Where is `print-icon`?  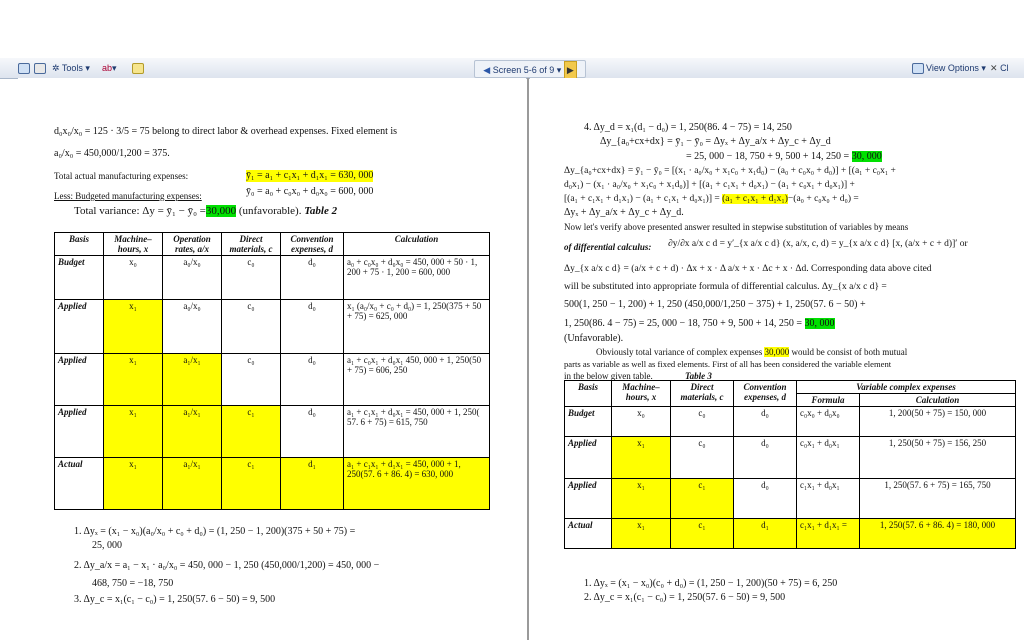 print-icon is located at coordinates (40, 69).